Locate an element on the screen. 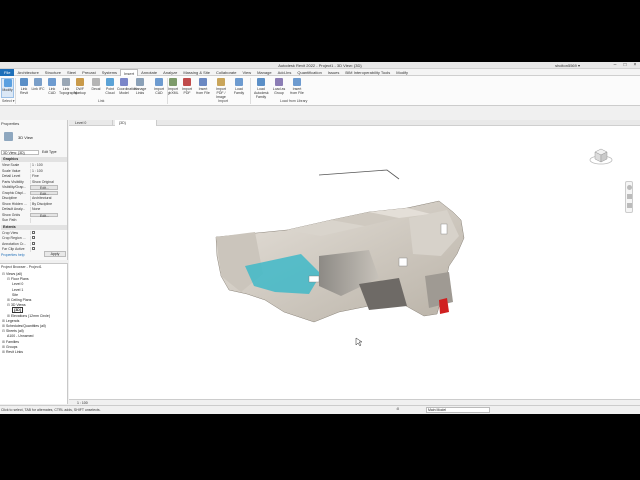  browser-item-label: Level 1 is located at coordinates (18, 289).